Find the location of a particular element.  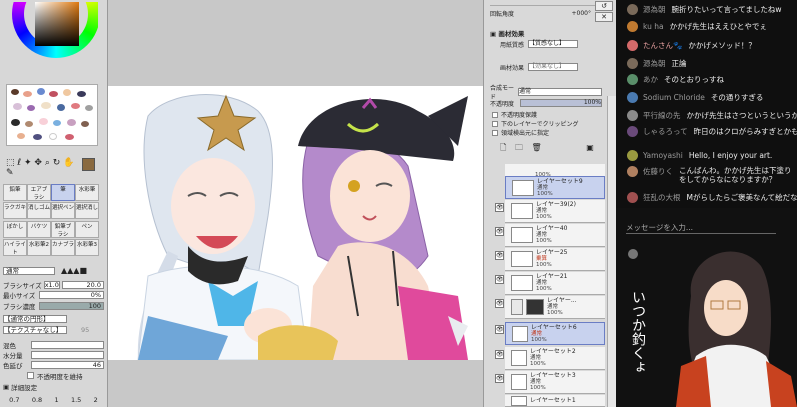

tool-15: 水彩筆3 is located at coordinates (87, 247).